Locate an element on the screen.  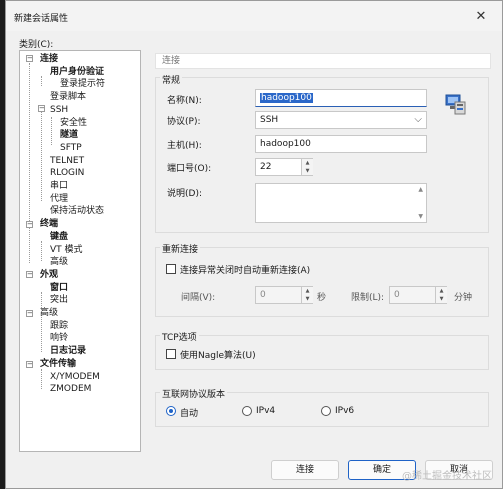
tree-item: 窗口 is located at coordinates (59, 288).